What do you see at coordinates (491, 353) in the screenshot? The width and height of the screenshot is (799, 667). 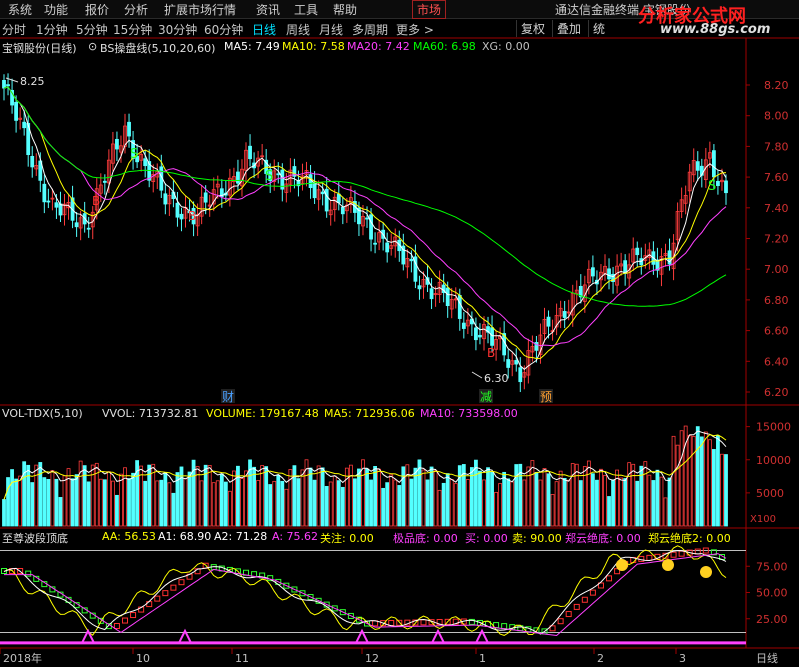 I see `buy-signal: B` at bounding box center [491, 353].